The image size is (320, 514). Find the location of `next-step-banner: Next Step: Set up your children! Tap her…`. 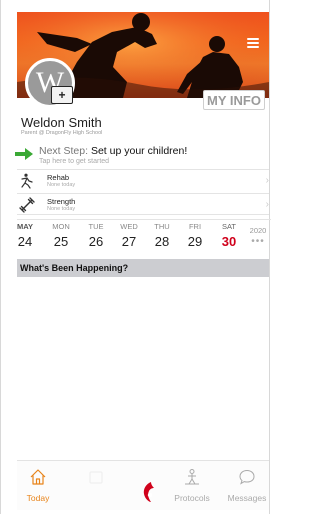

next-step-banner: Next Step: Set up your children! Tap her… is located at coordinates (142, 155).